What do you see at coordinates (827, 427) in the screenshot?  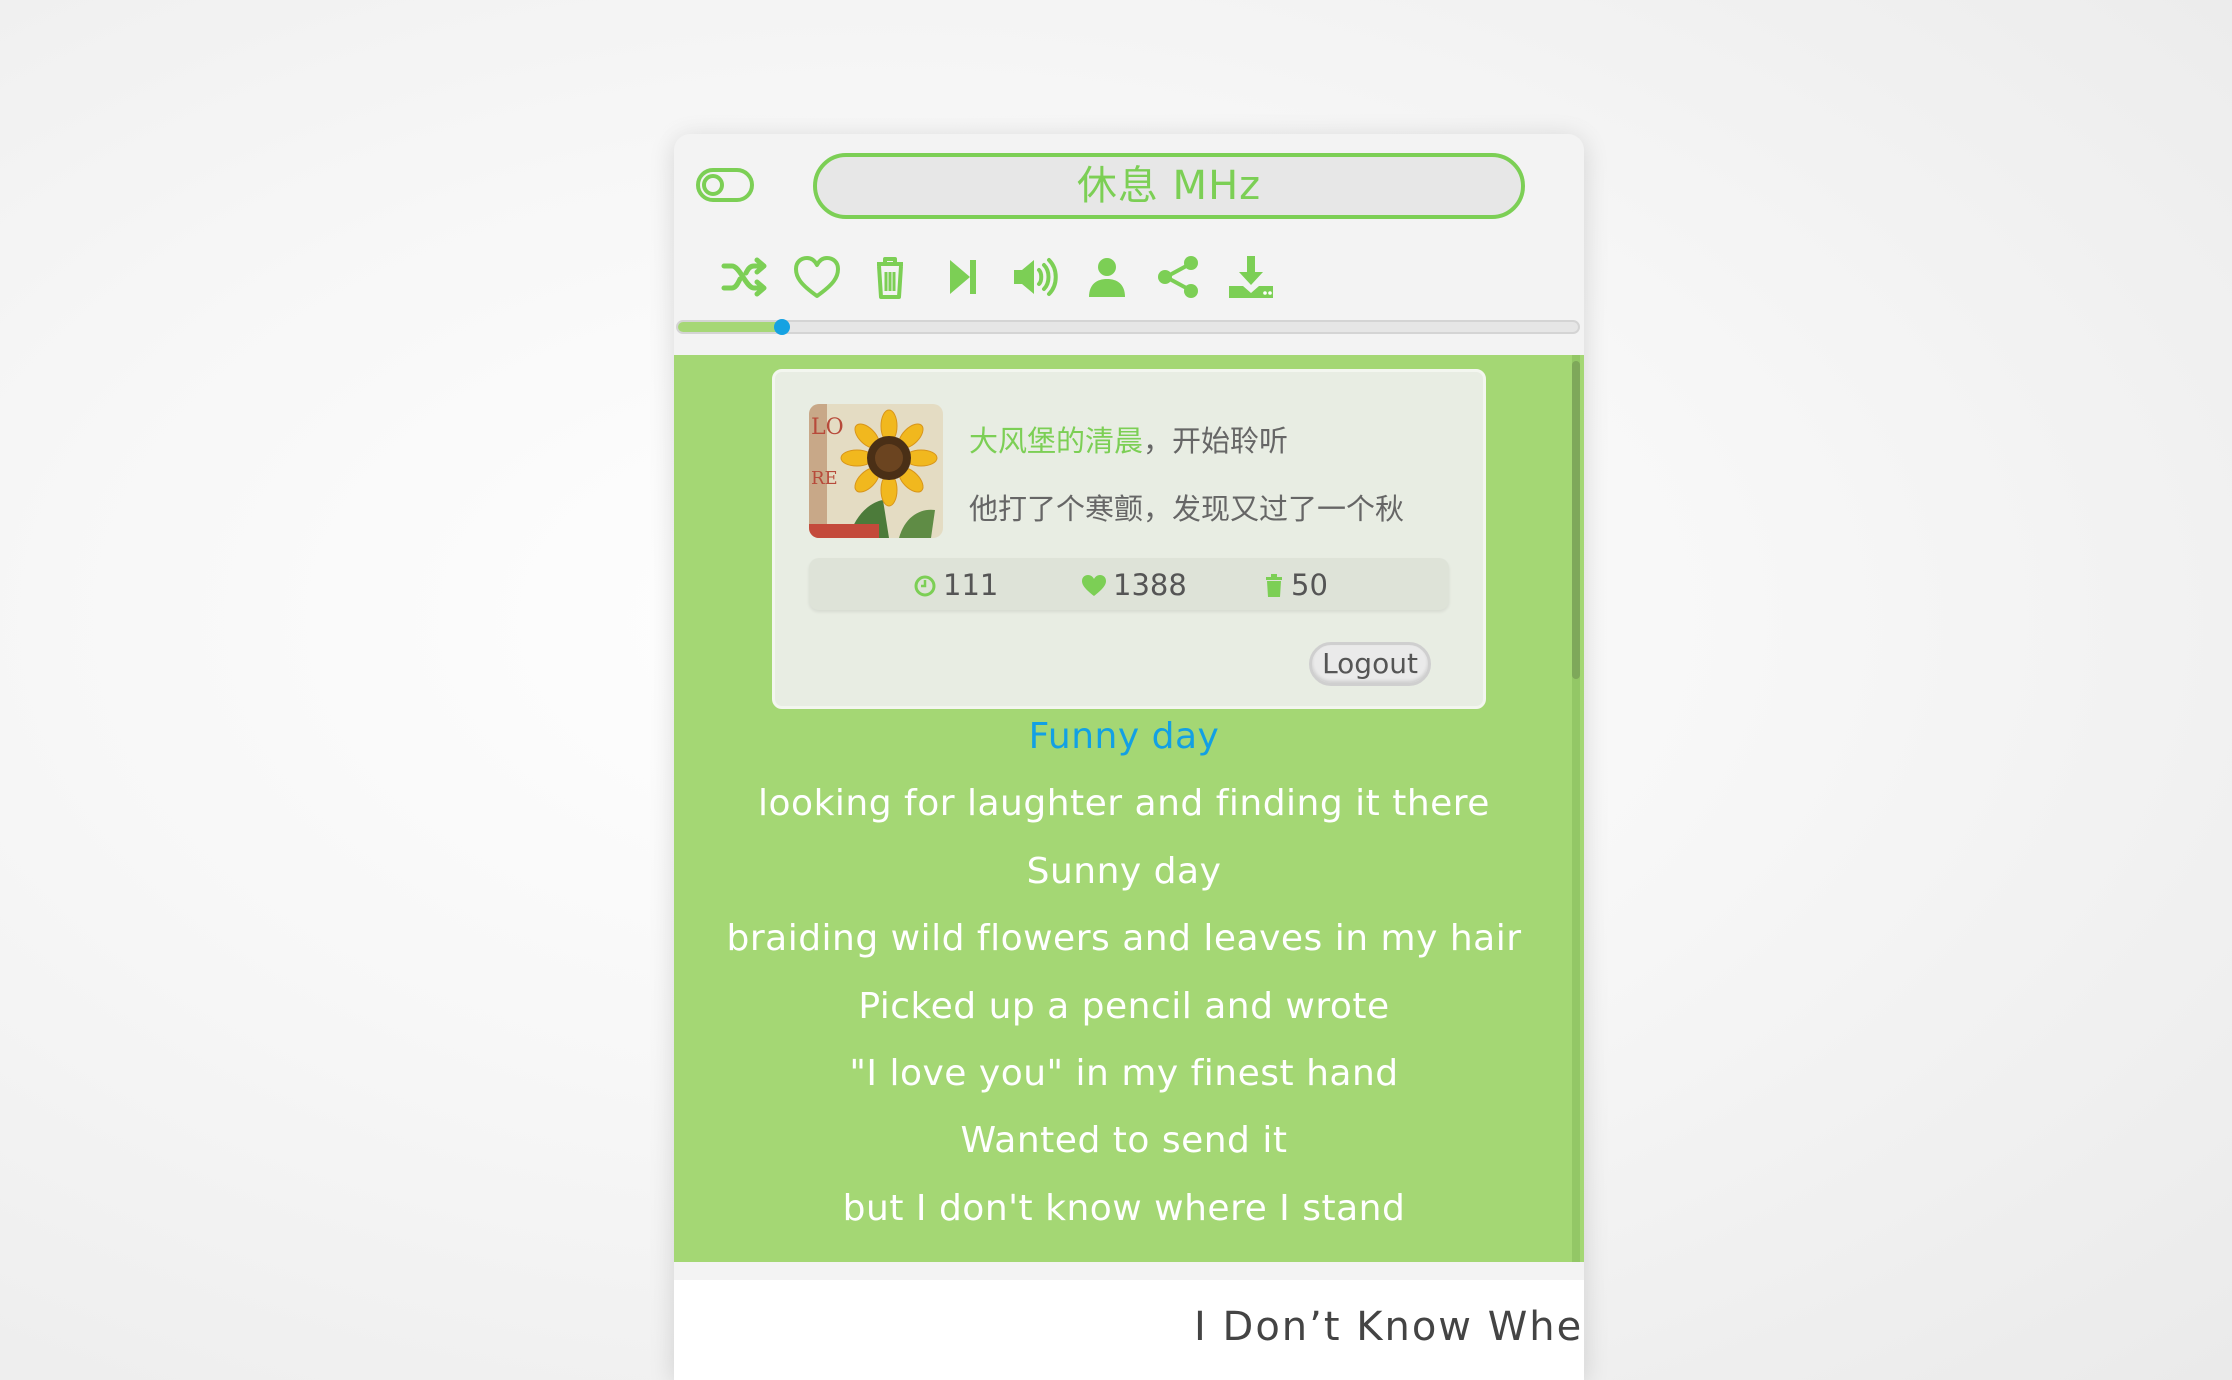 I see `svg-text: LO` at bounding box center [827, 427].